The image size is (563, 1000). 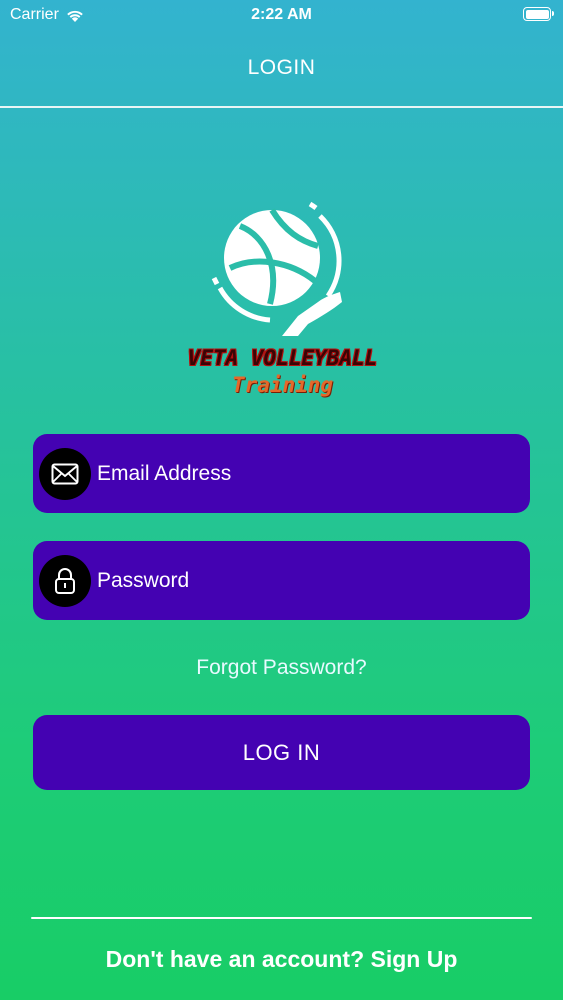 What do you see at coordinates (276, 268) in the screenshot?
I see `volleyball-hand-icon` at bounding box center [276, 268].